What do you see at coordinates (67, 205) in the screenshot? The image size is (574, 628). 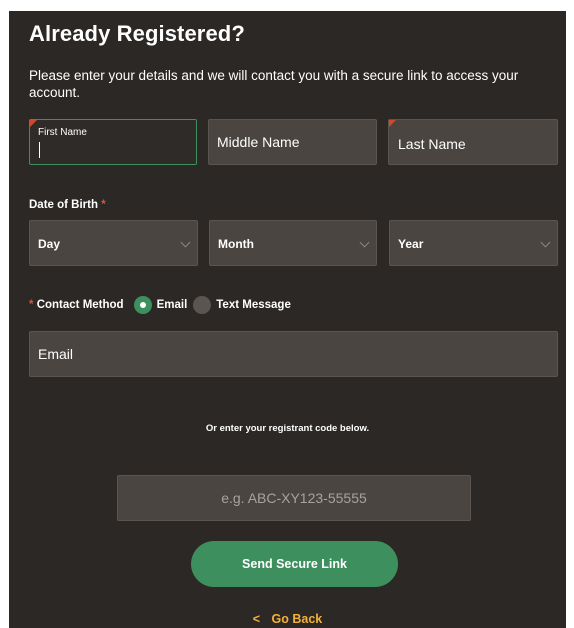 I see `dob-label: Date of Birth *` at bounding box center [67, 205].